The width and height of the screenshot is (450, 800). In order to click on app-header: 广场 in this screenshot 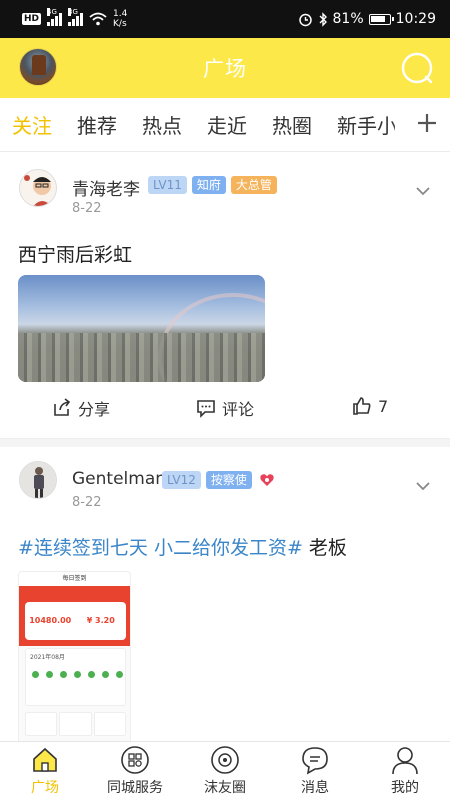, I will do `click(225, 68)`.